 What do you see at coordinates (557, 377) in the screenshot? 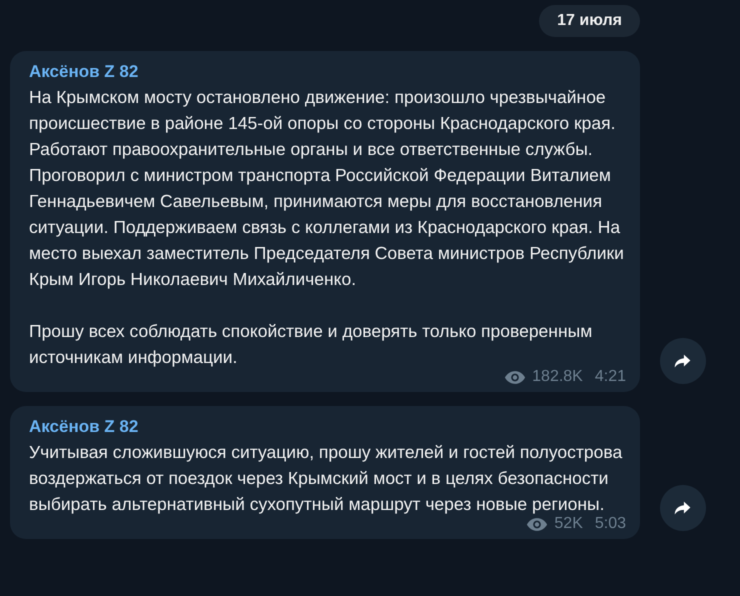
I see `view-count: 182.8K` at bounding box center [557, 377].